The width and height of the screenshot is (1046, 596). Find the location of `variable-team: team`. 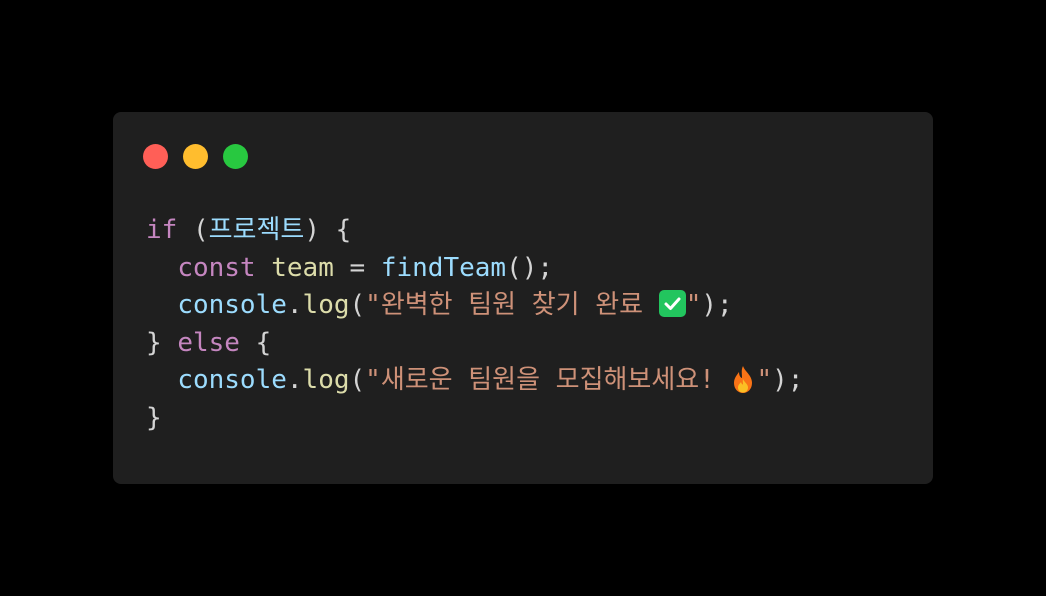

variable-team: team is located at coordinates (302, 267).